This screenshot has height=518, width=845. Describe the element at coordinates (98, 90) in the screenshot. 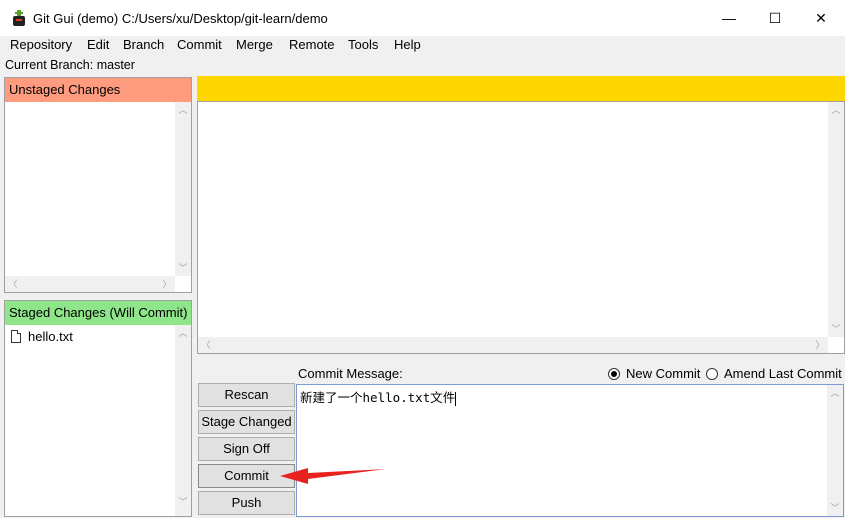

I see `unstaged-changes-header: Unstaged Changes` at that location.